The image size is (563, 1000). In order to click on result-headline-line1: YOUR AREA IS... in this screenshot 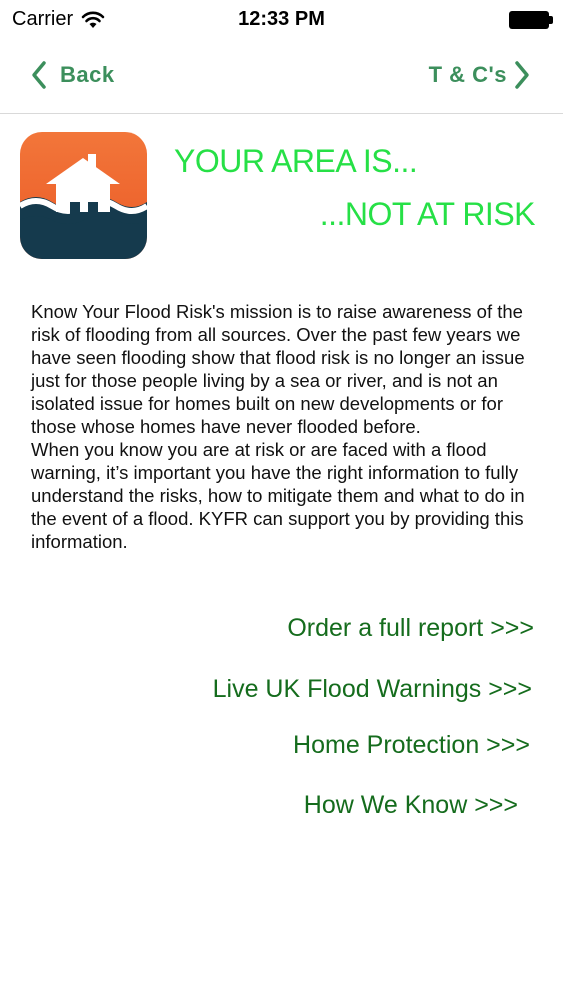, I will do `click(296, 161)`.